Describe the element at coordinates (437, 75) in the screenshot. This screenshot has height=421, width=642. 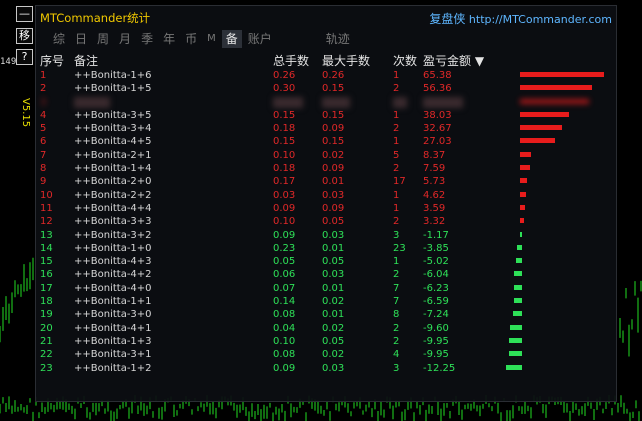
I see `row-profit: 65.38` at that location.